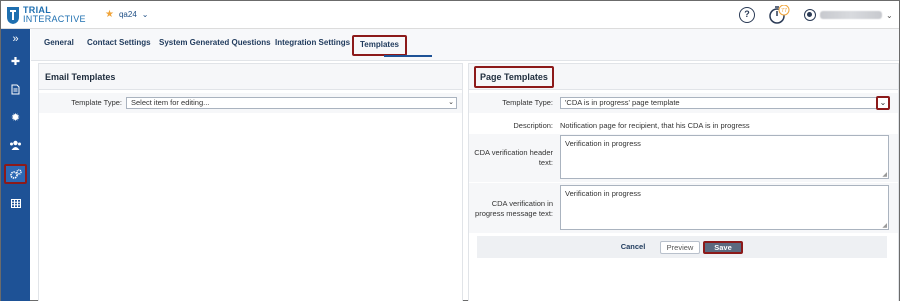 Image resolution: width=900 pixels, height=301 pixels. What do you see at coordinates (15, 39) in the screenshot?
I see `expand-icon: »` at bounding box center [15, 39].